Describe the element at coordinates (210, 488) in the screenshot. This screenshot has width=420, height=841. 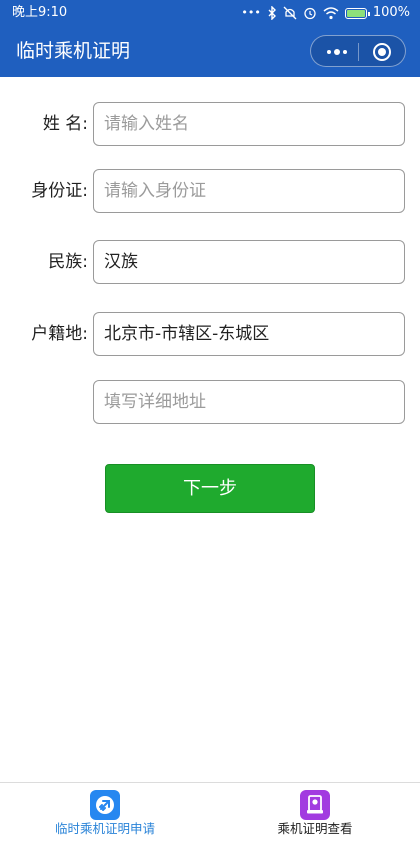
I see `next-step-button: 下一步` at that location.